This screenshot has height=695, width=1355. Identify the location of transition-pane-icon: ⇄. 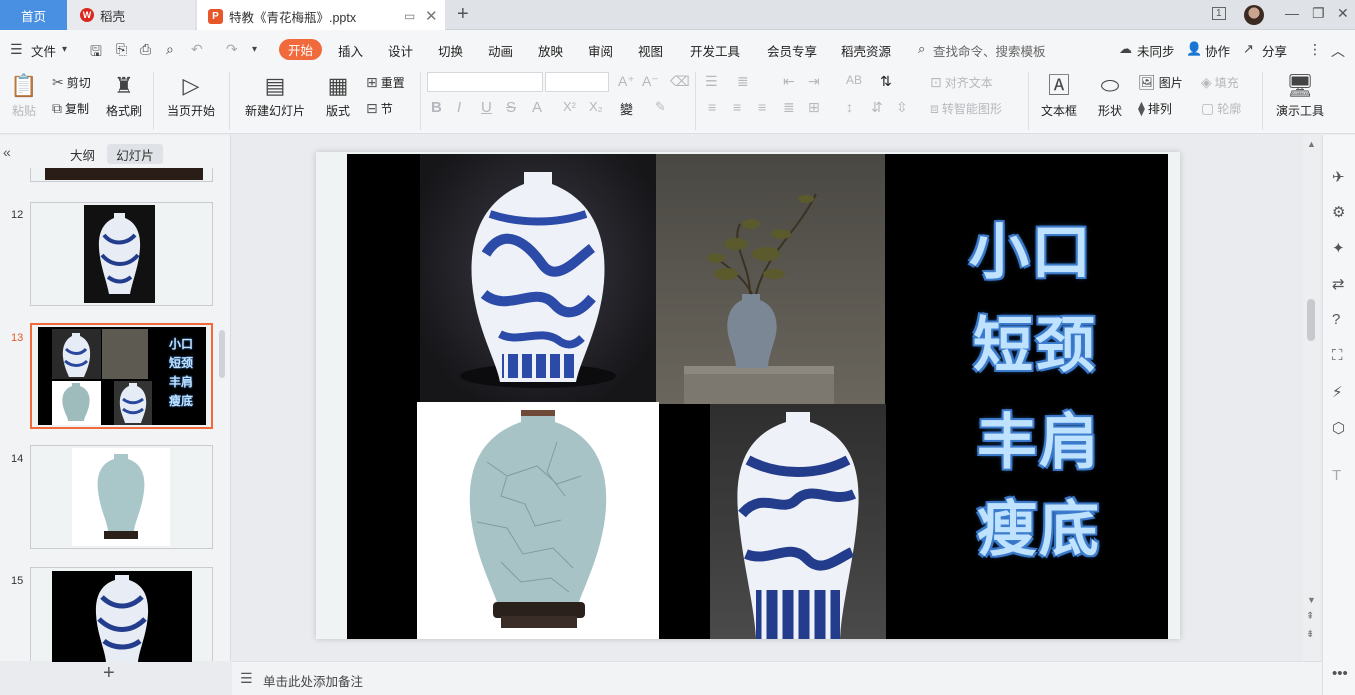
(1338, 284).